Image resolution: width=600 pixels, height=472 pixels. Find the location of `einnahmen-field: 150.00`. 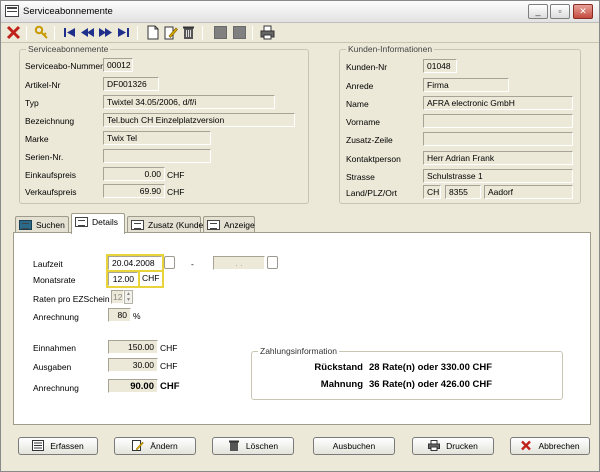

einnahmen-field: 150.00 is located at coordinates (133, 347).